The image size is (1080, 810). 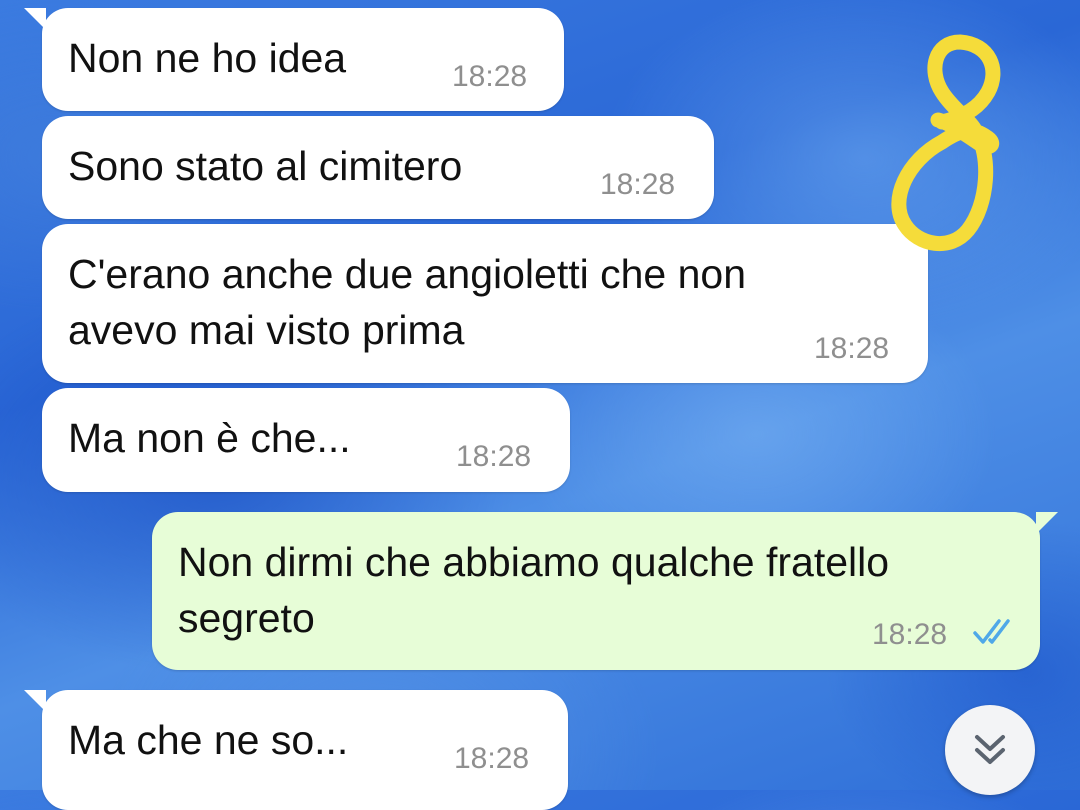 I want to click on scroll-to-bottom-button, so click(x=990, y=750).